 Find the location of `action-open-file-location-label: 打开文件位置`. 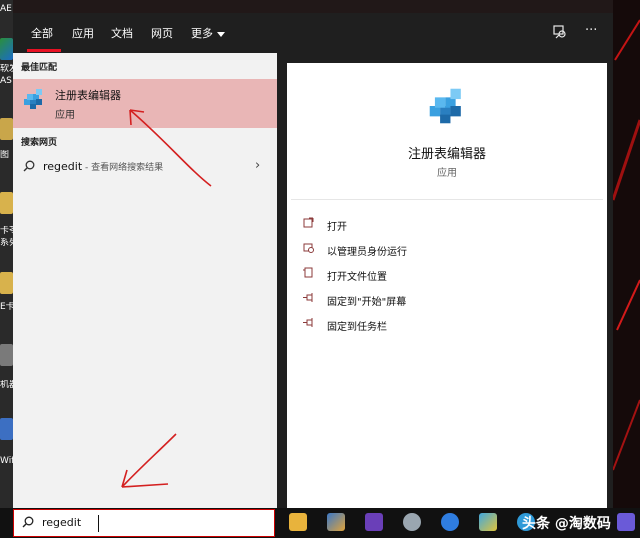

action-open-file-location-label: 打开文件位置 is located at coordinates (357, 277).